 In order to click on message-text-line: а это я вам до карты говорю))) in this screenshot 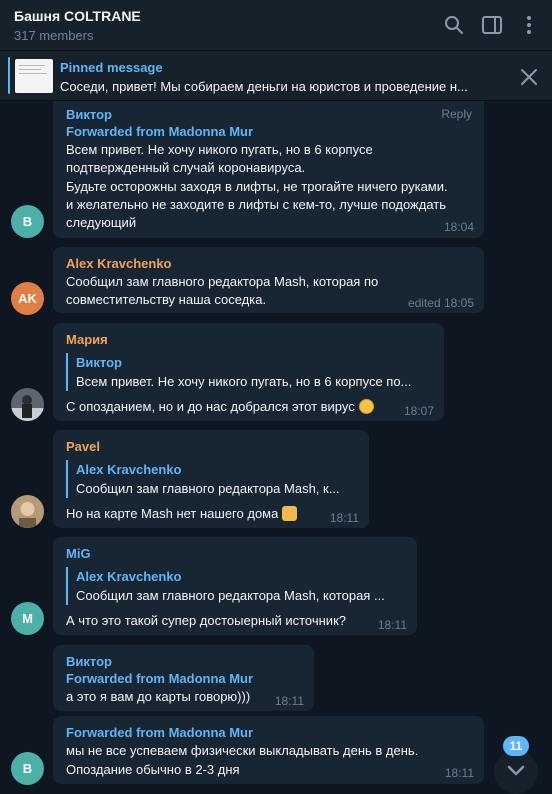, I will do `click(158, 696)`.